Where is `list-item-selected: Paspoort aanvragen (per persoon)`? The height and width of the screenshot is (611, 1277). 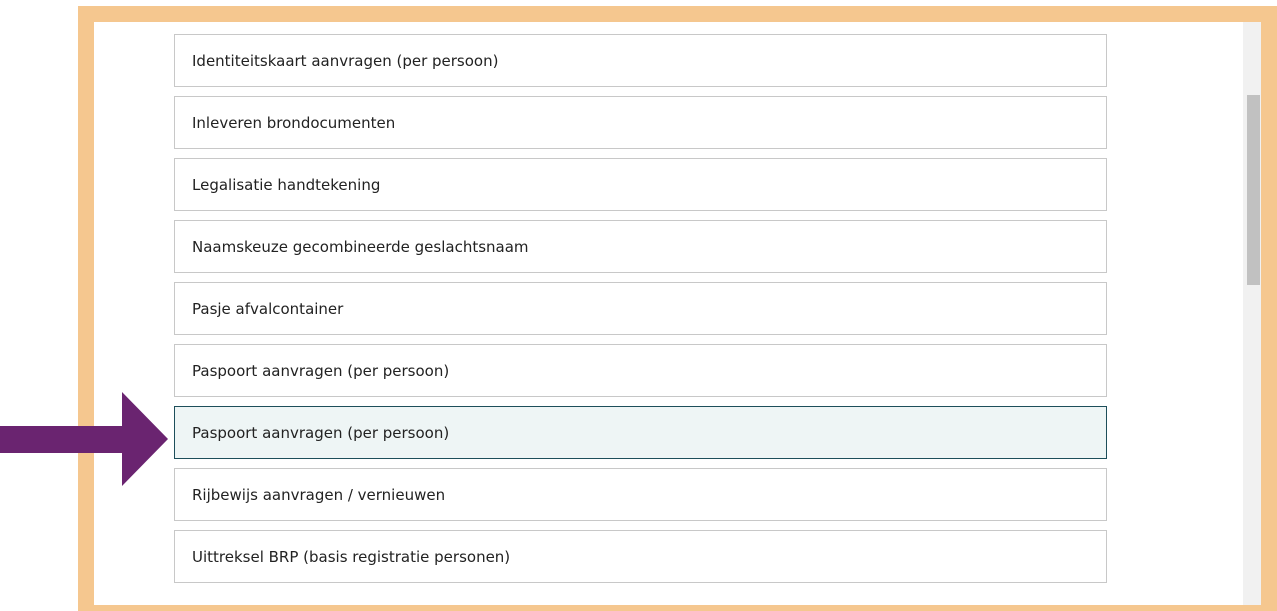 list-item-selected: Paspoort aanvragen (per persoon) is located at coordinates (640, 432).